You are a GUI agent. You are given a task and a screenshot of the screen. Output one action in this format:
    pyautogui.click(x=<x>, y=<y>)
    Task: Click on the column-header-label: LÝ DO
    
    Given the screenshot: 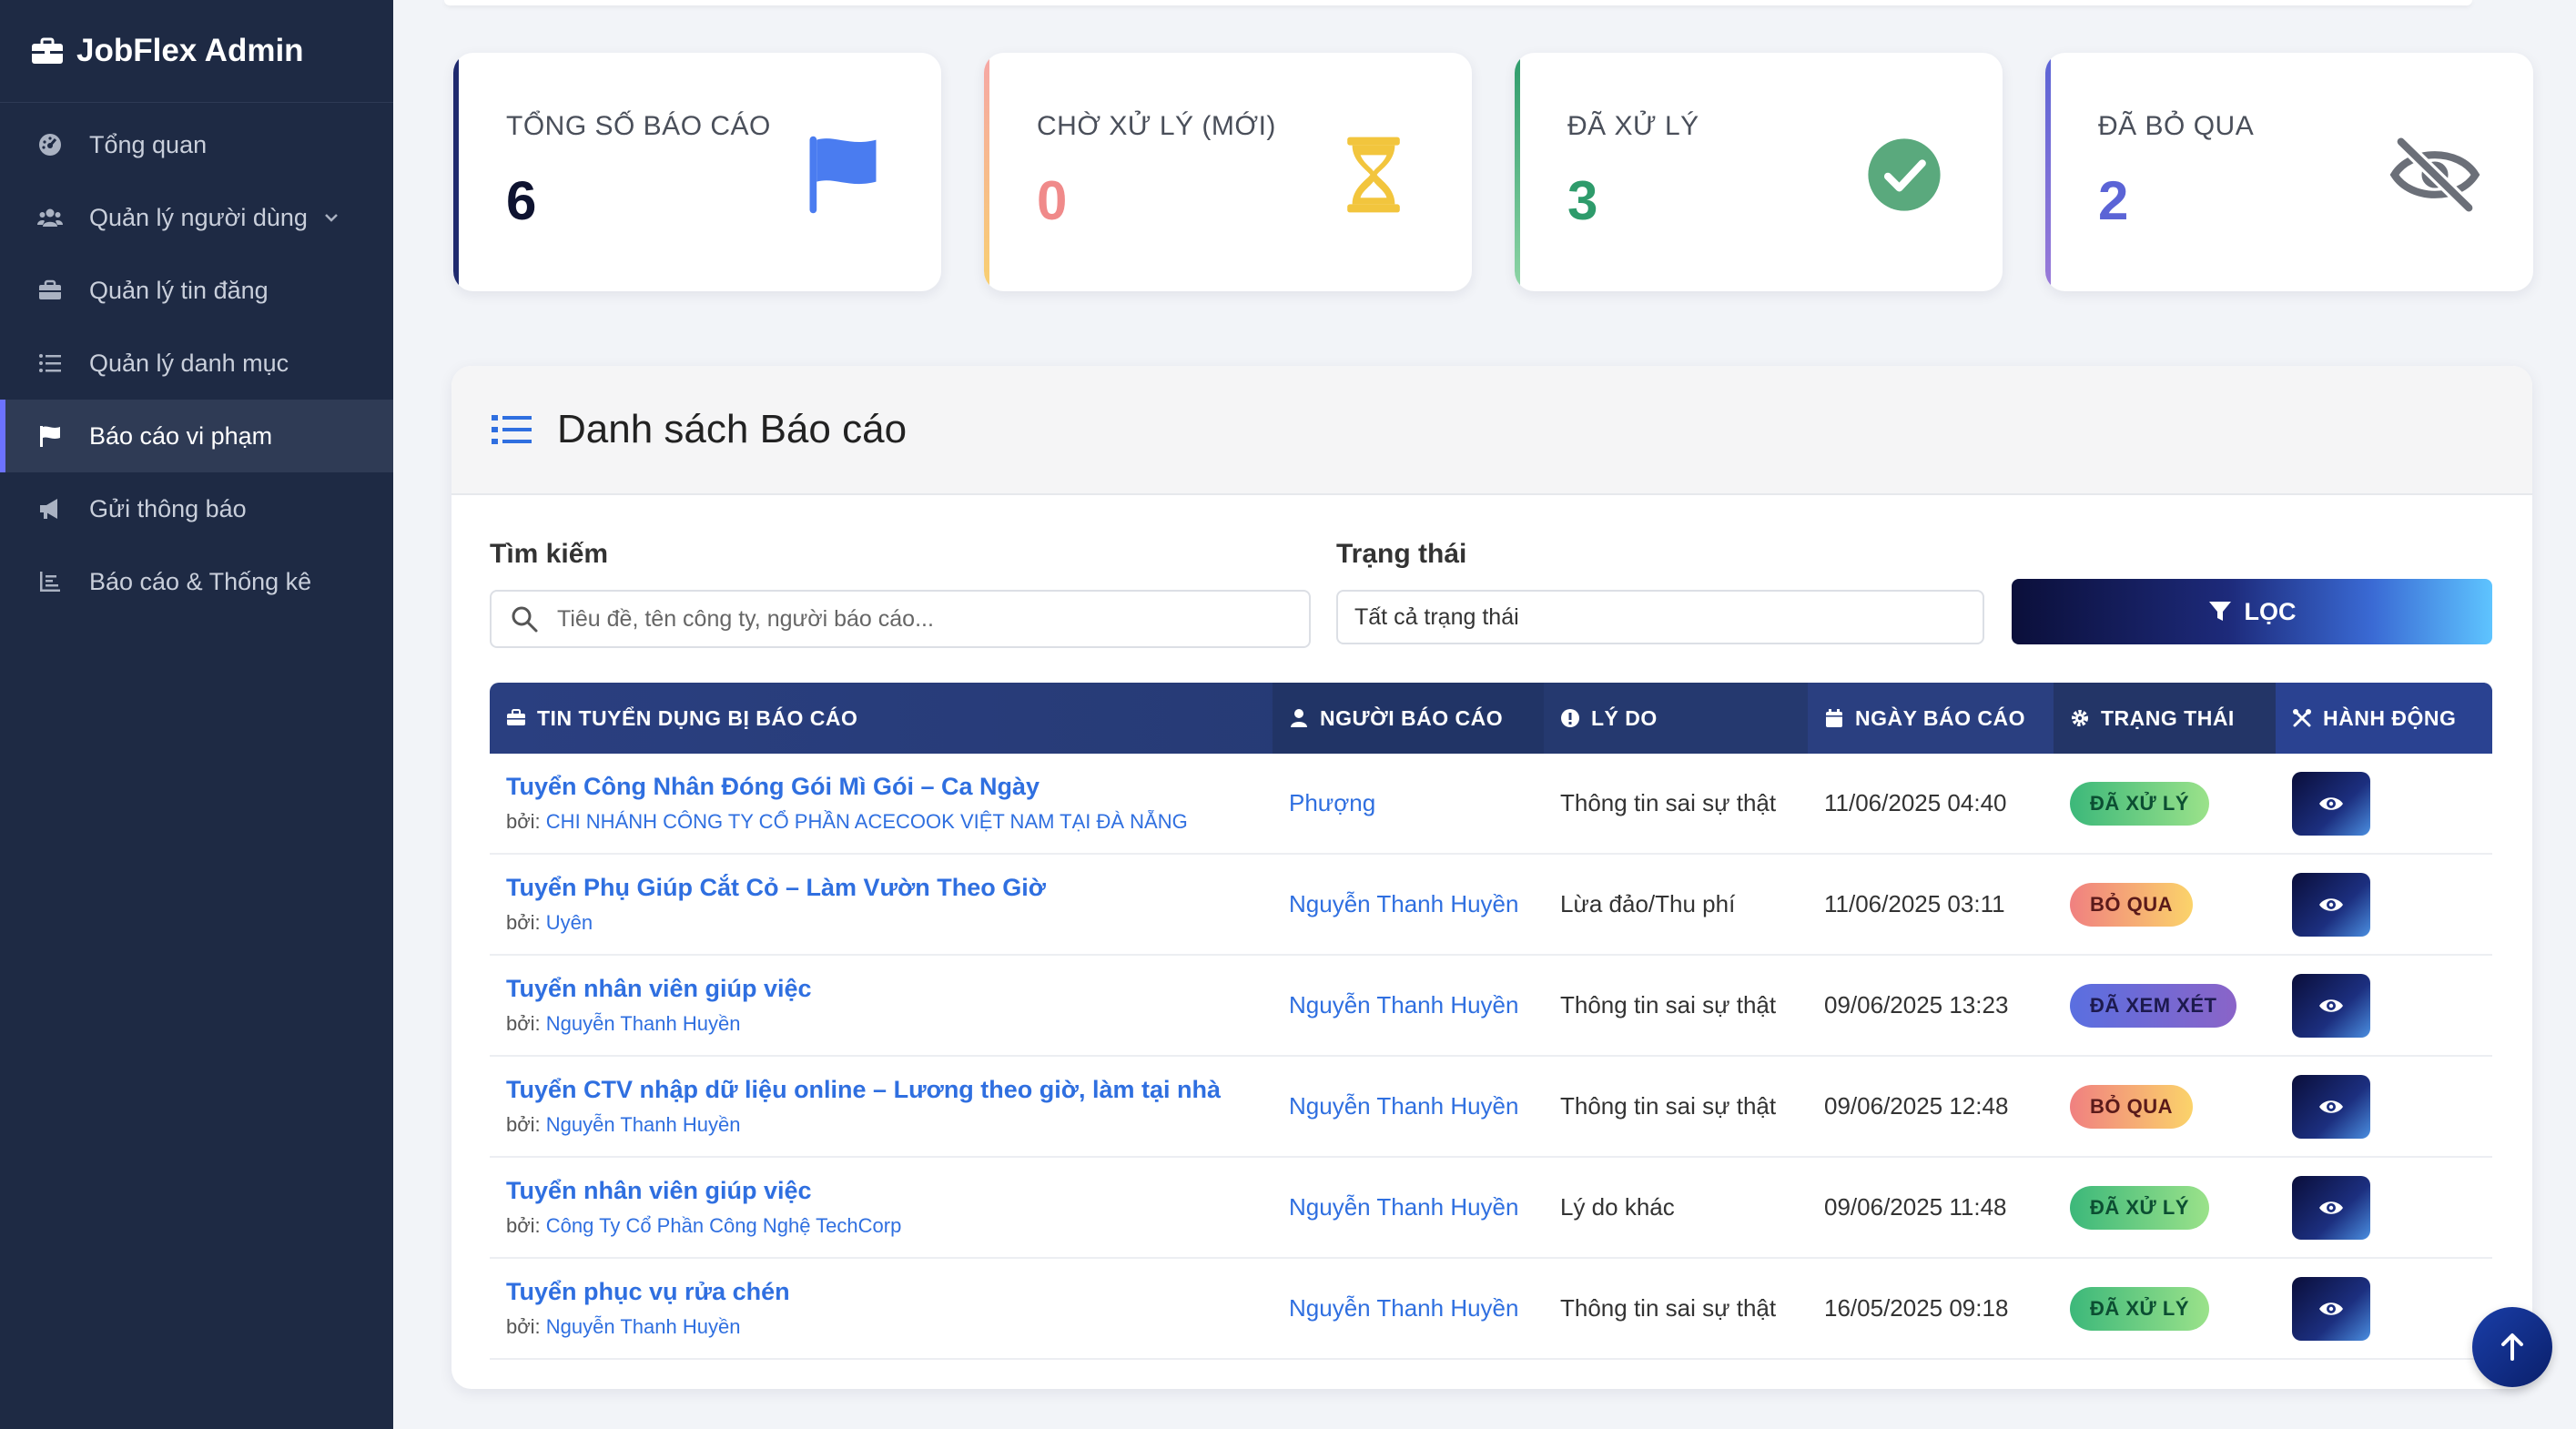 What is the action you would take?
    pyautogui.click(x=1624, y=717)
    